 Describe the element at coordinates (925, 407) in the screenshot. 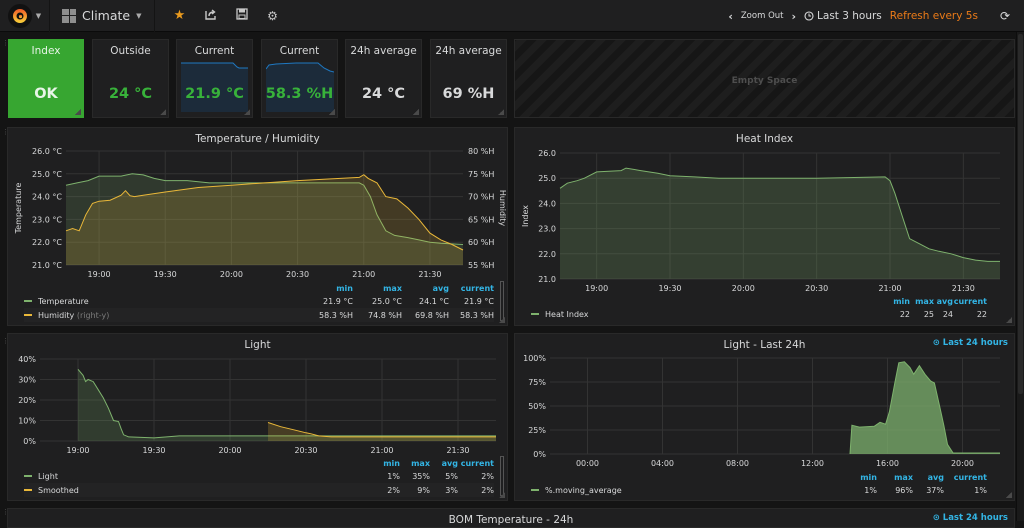

I see `series-area--moving-average` at that location.